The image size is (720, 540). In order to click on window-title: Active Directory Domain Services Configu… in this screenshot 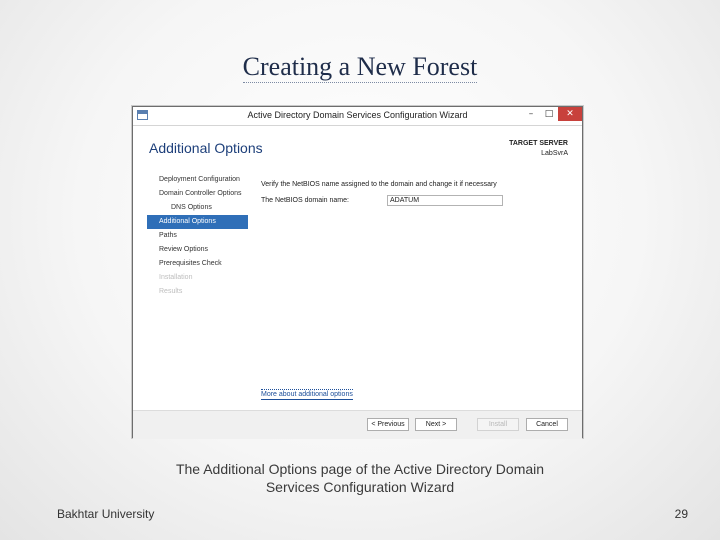, I will do `click(357, 115)`.